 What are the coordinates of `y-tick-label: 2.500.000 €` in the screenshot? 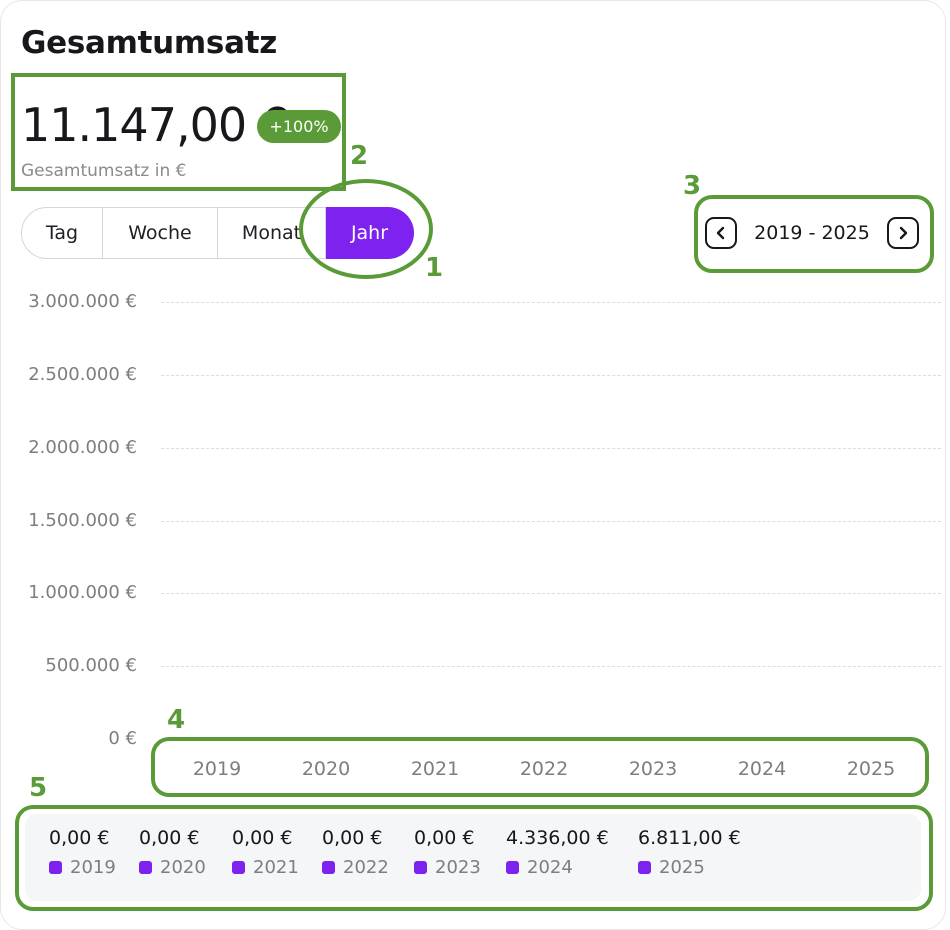 It's located at (82, 374).